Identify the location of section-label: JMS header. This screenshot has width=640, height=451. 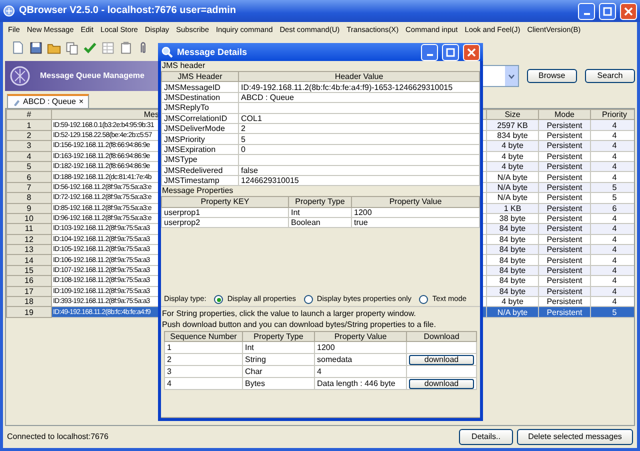
(183, 66).